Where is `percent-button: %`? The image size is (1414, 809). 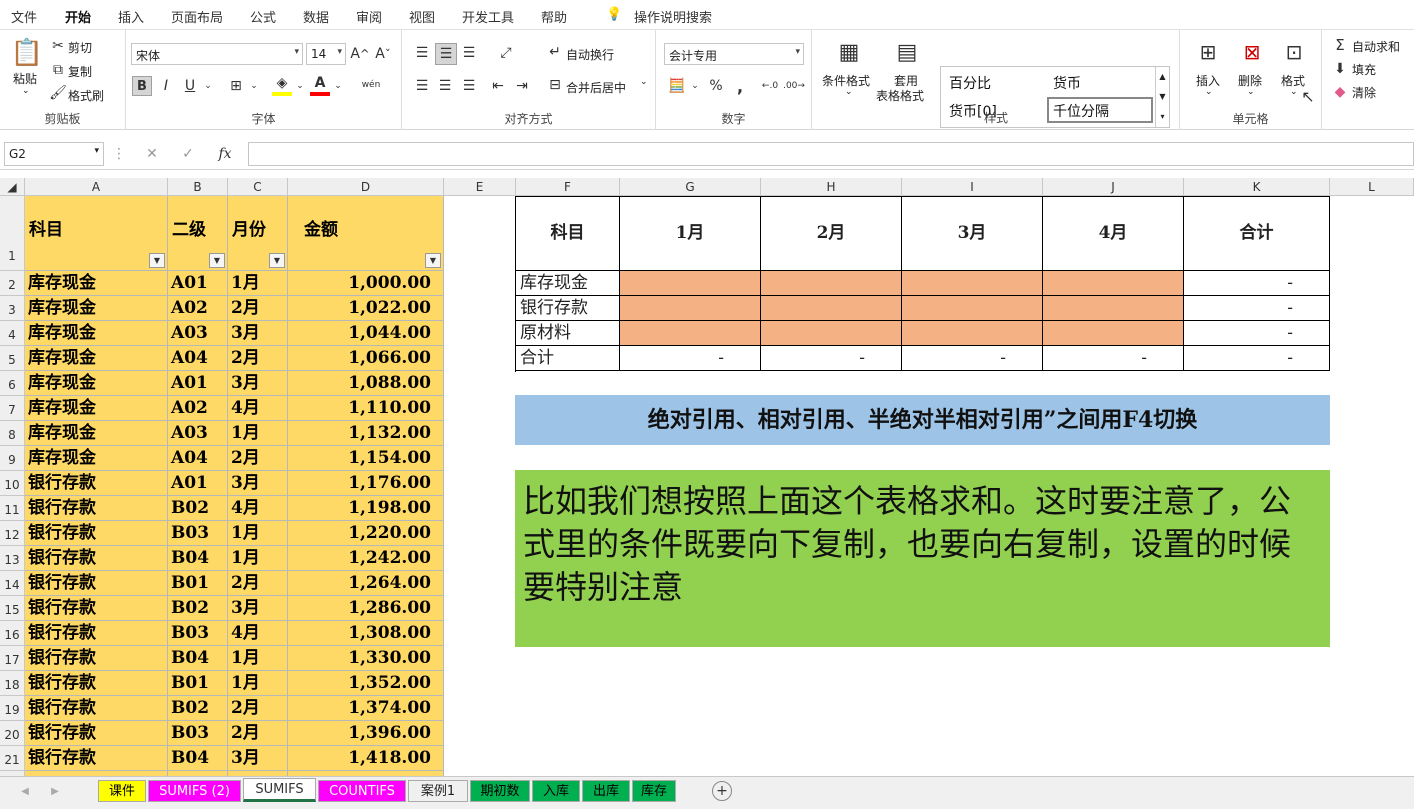
percent-button: % is located at coordinates (716, 86).